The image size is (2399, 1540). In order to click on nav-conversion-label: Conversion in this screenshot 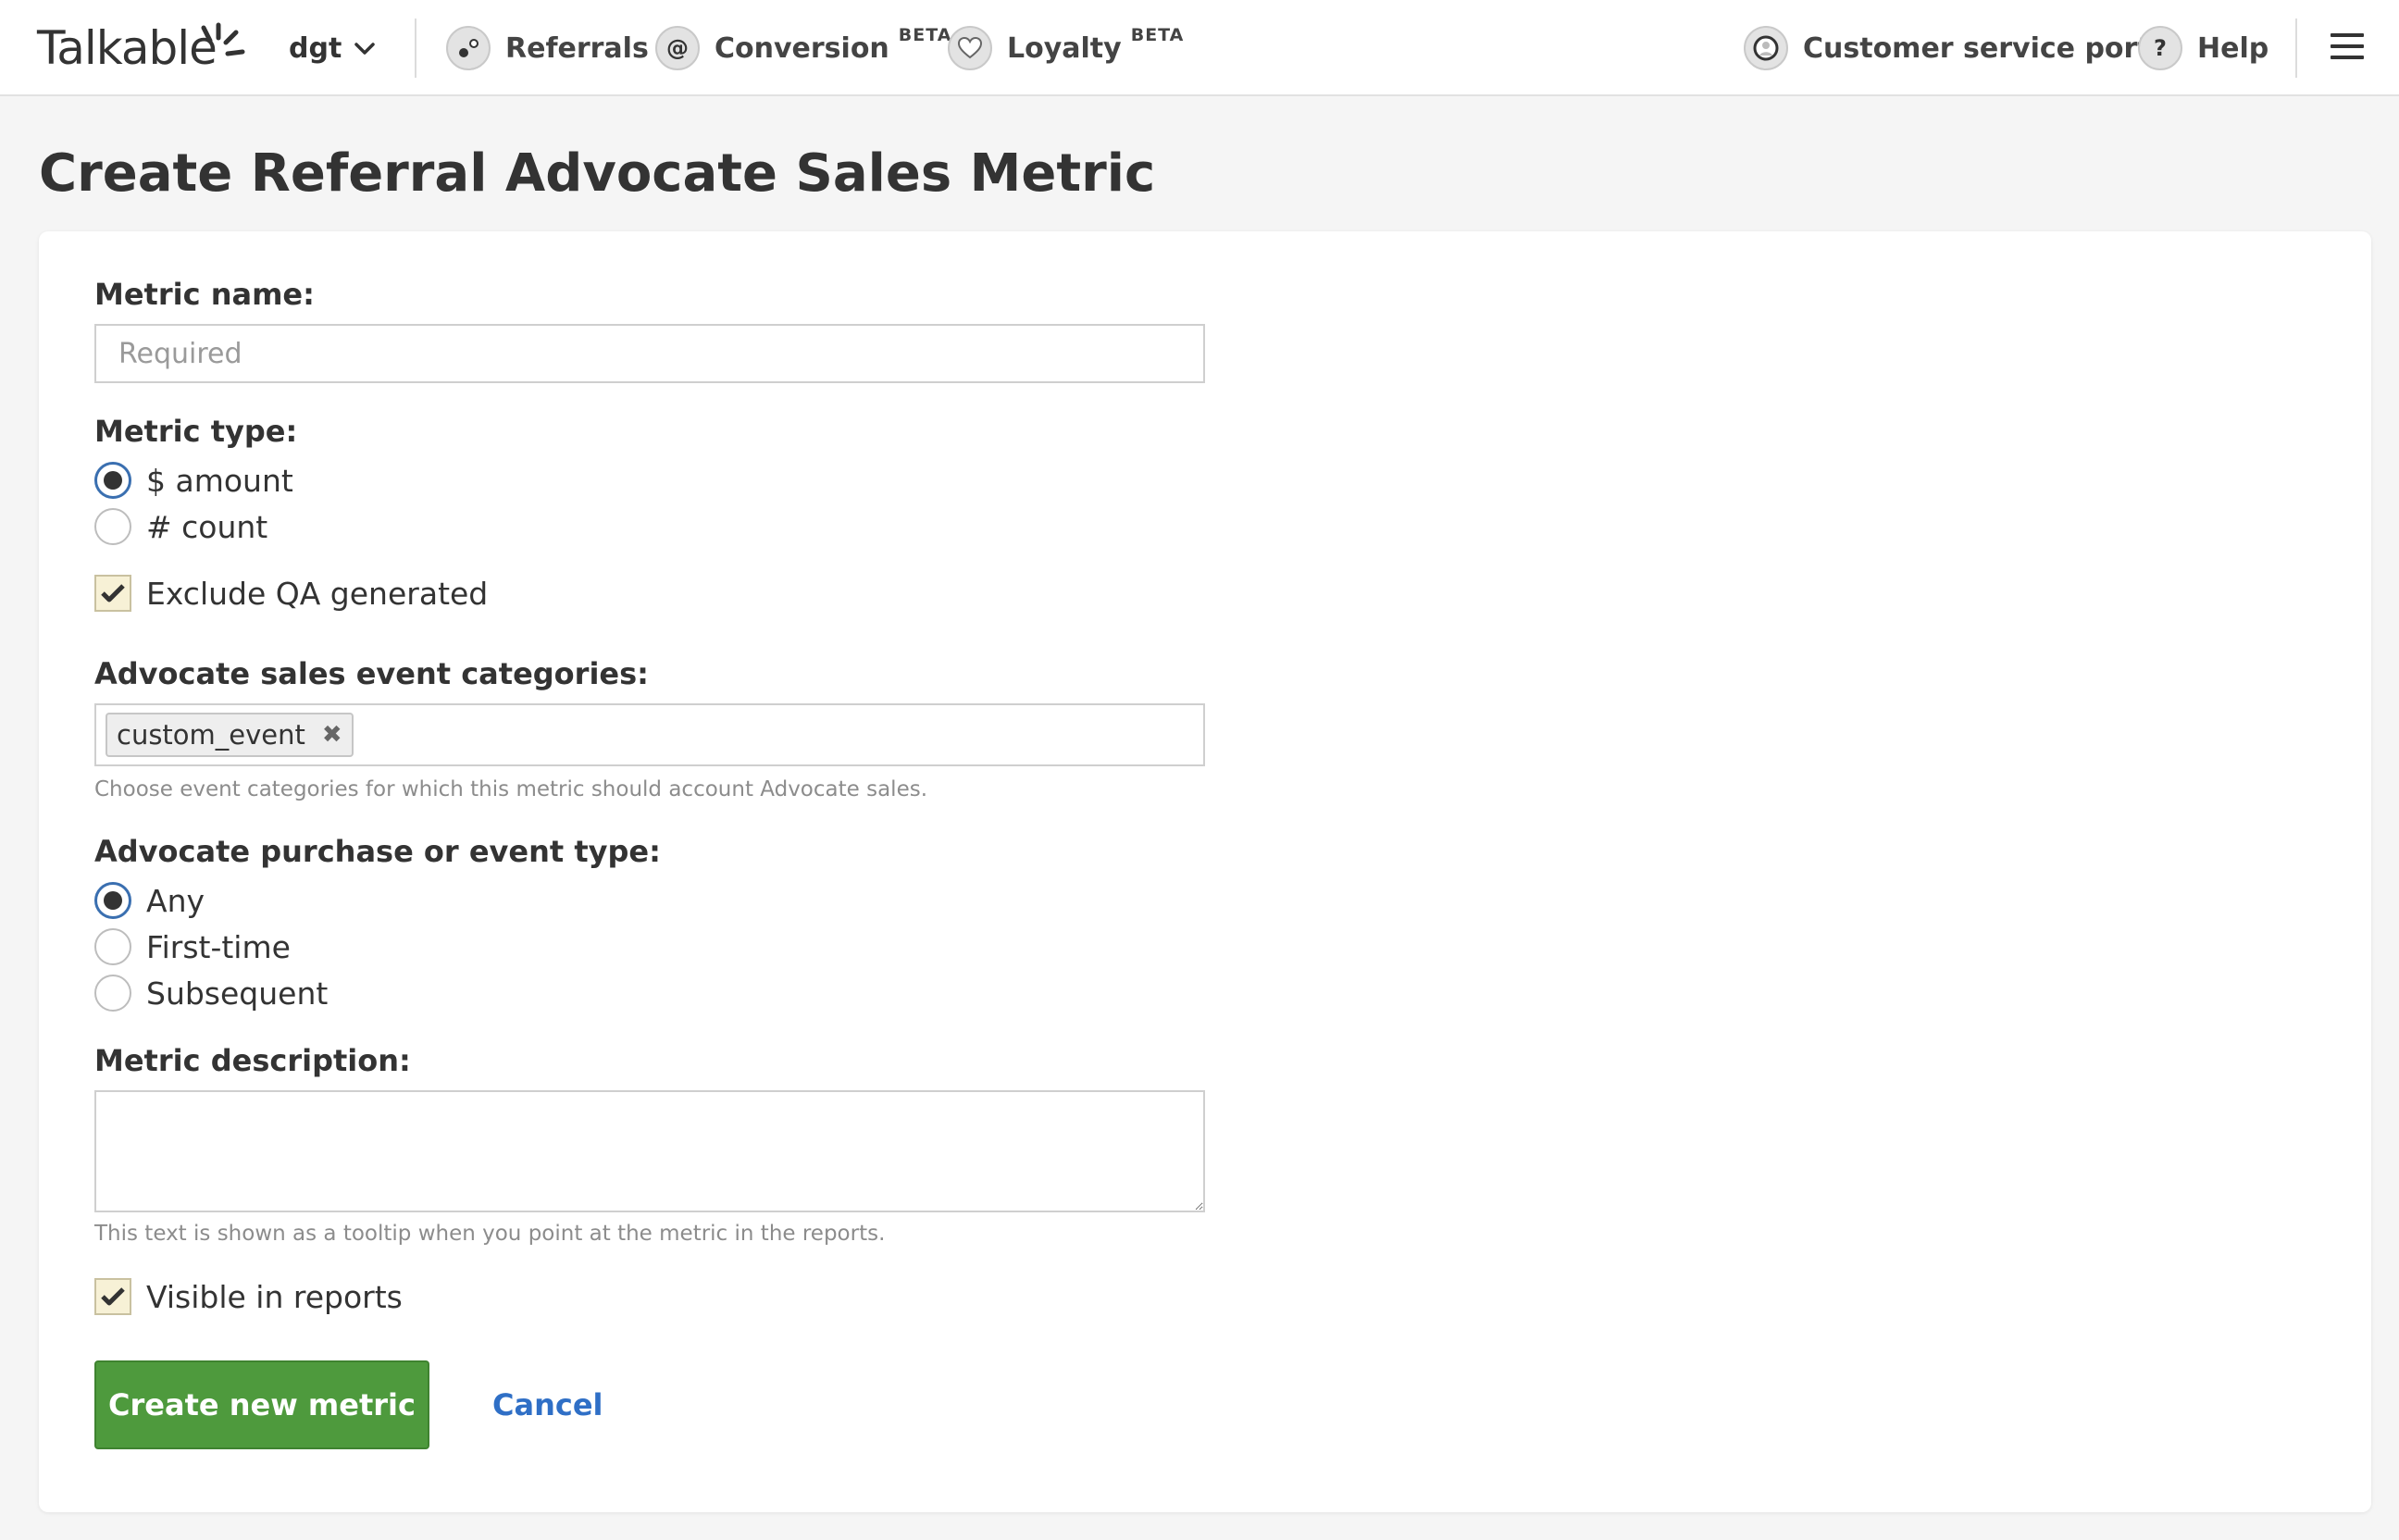, I will do `click(802, 48)`.